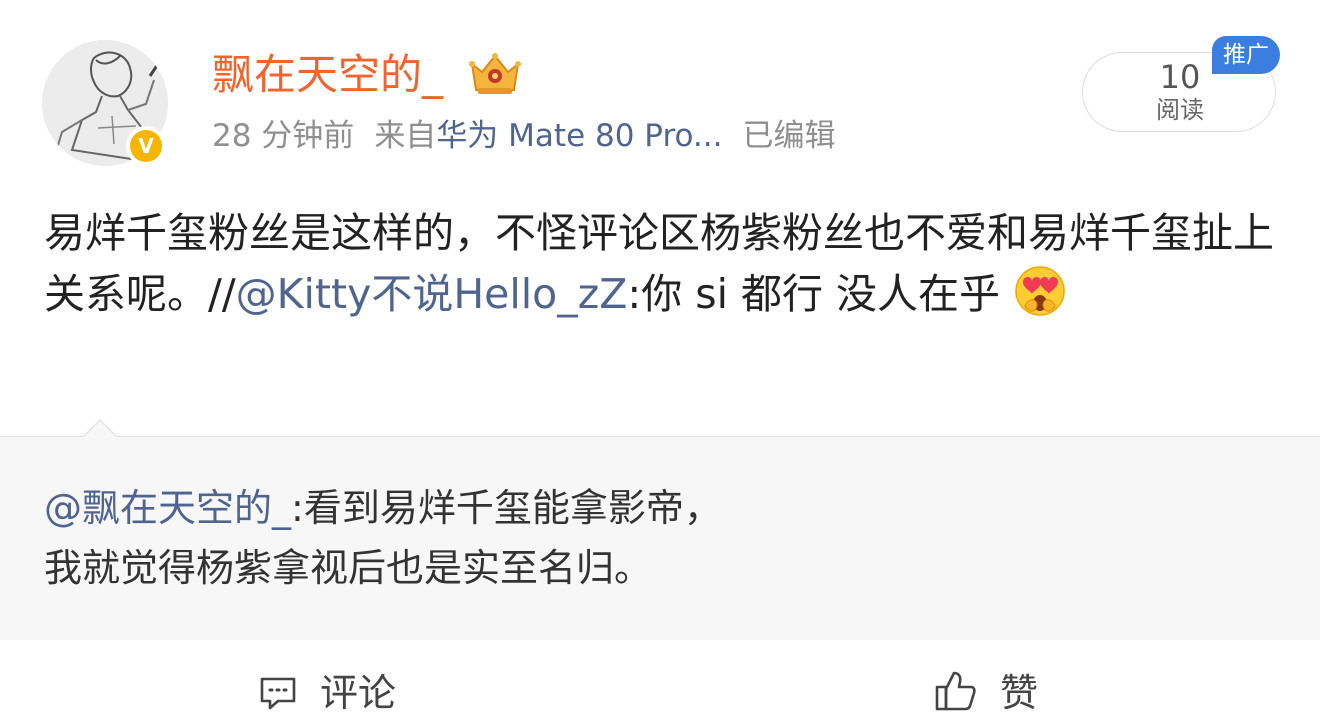 Image resolution: width=1320 pixels, height=720 pixels. Describe the element at coordinates (278, 693) in the screenshot. I see `comment-bubble-icon` at that location.